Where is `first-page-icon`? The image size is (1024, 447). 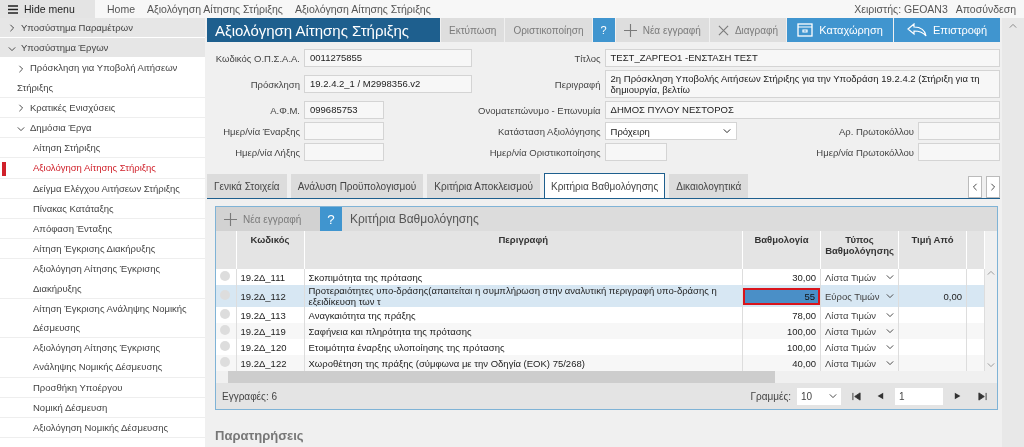 first-page-icon is located at coordinates (856, 396).